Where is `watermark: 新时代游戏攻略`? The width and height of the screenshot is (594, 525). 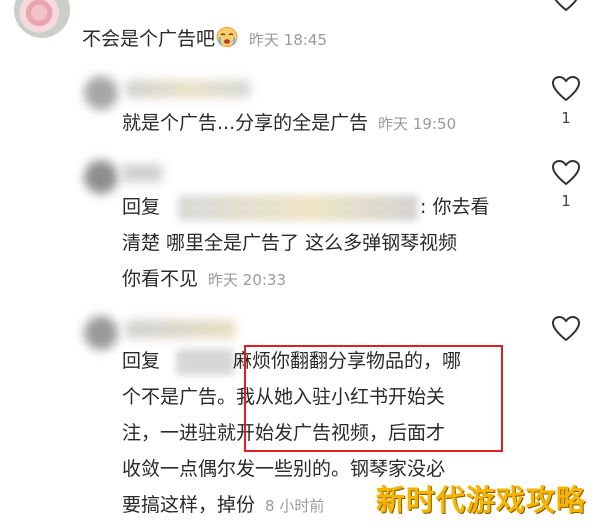
watermark: 新时代游戏攻略 is located at coordinates (480, 500).